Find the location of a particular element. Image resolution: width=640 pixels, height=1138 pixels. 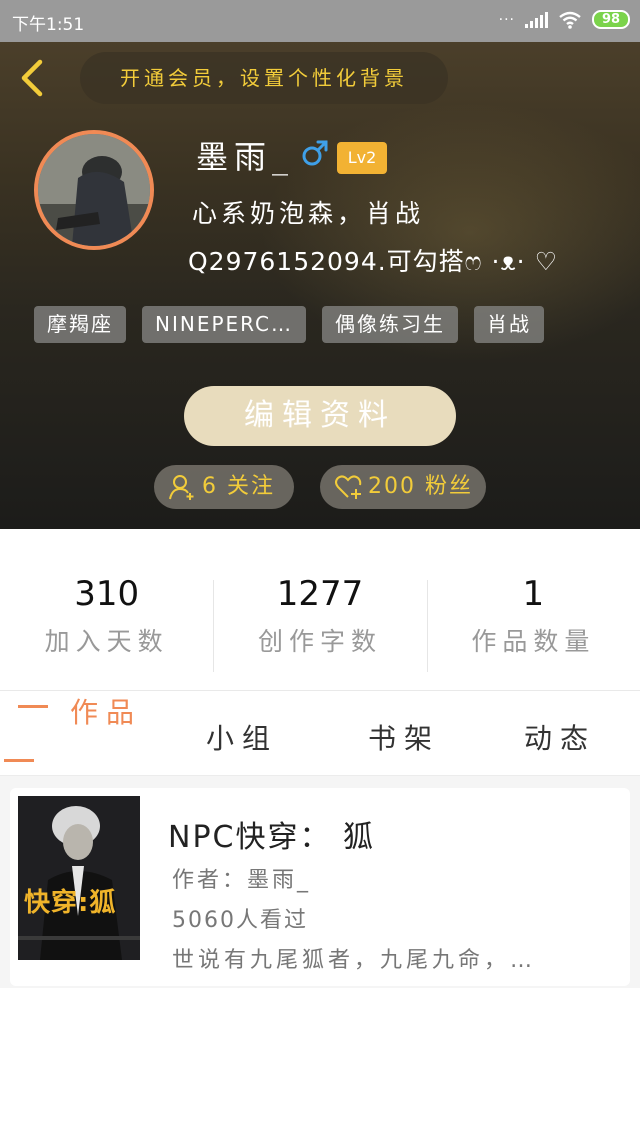

work-author: 作者：墨雨_ is located at coordinates (242, 880).